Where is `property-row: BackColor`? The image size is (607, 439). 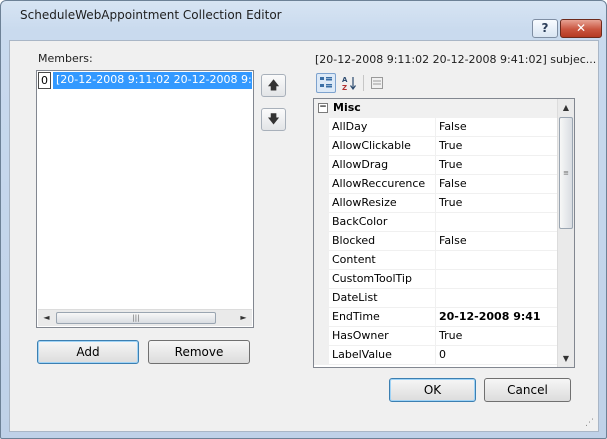
property-row: BackColor is located at coordinates (435, 222).